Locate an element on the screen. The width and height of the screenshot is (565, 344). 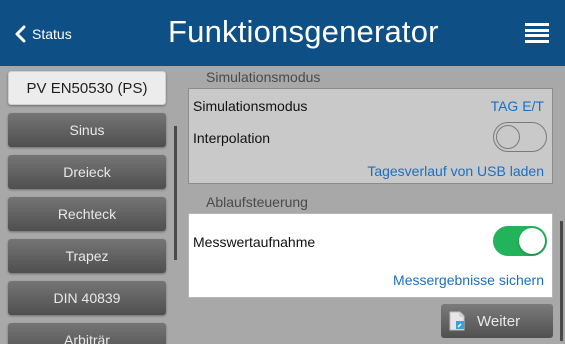
sidebar-item-dreieck: Dreieck is located at coordinates (87, 172).